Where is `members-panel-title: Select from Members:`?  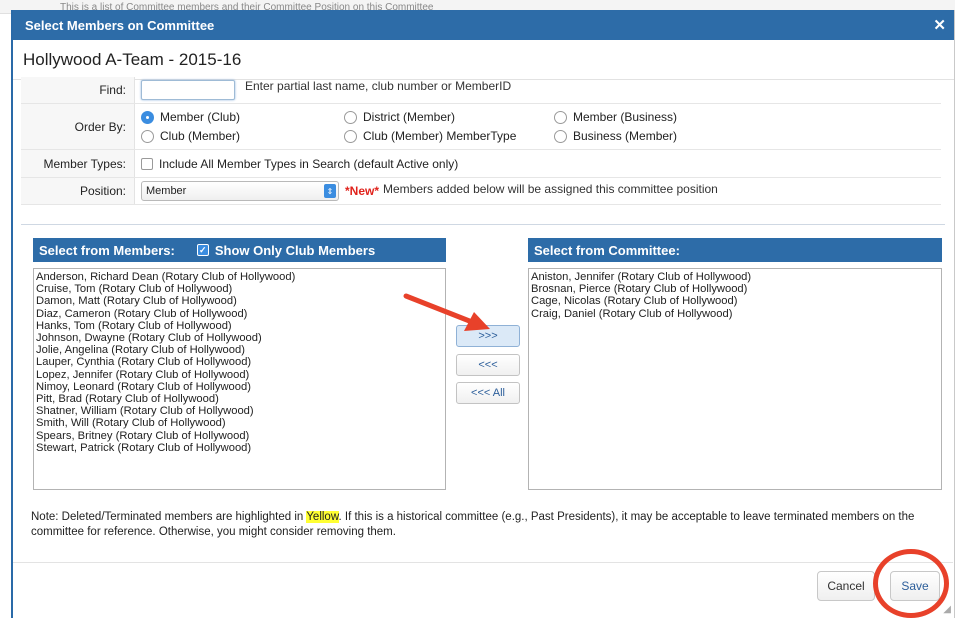
members-panel-title: Select from Members: is located at coordinates (107, 250).